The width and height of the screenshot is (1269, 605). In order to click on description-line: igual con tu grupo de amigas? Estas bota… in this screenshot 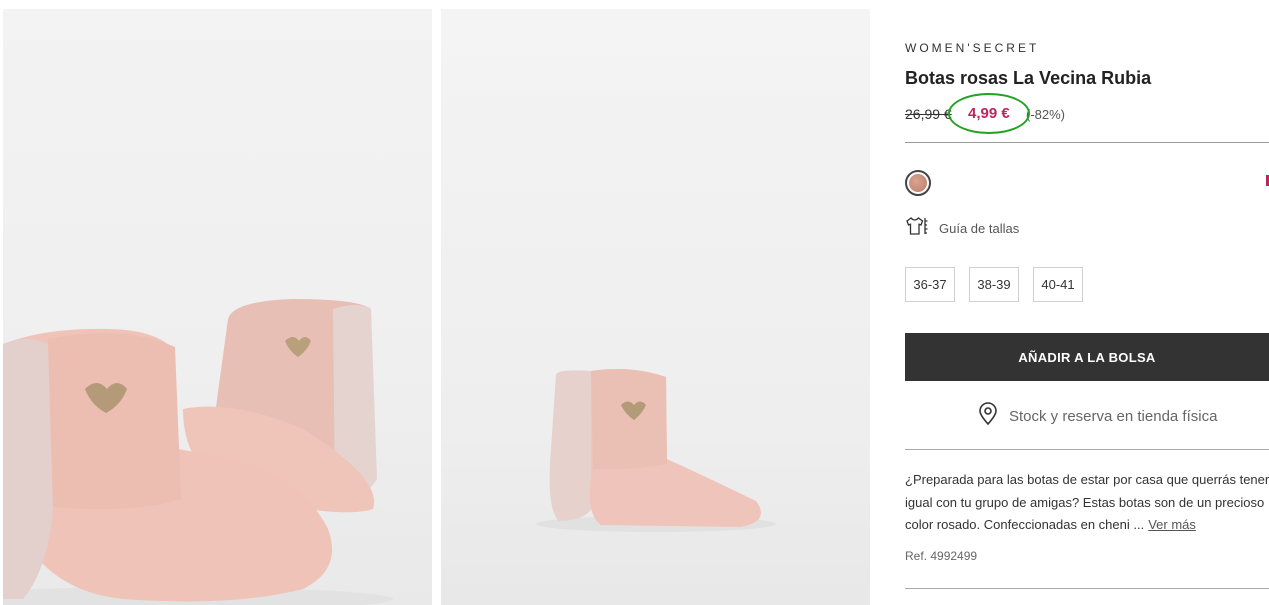, I will do `click(1085, 502)`.